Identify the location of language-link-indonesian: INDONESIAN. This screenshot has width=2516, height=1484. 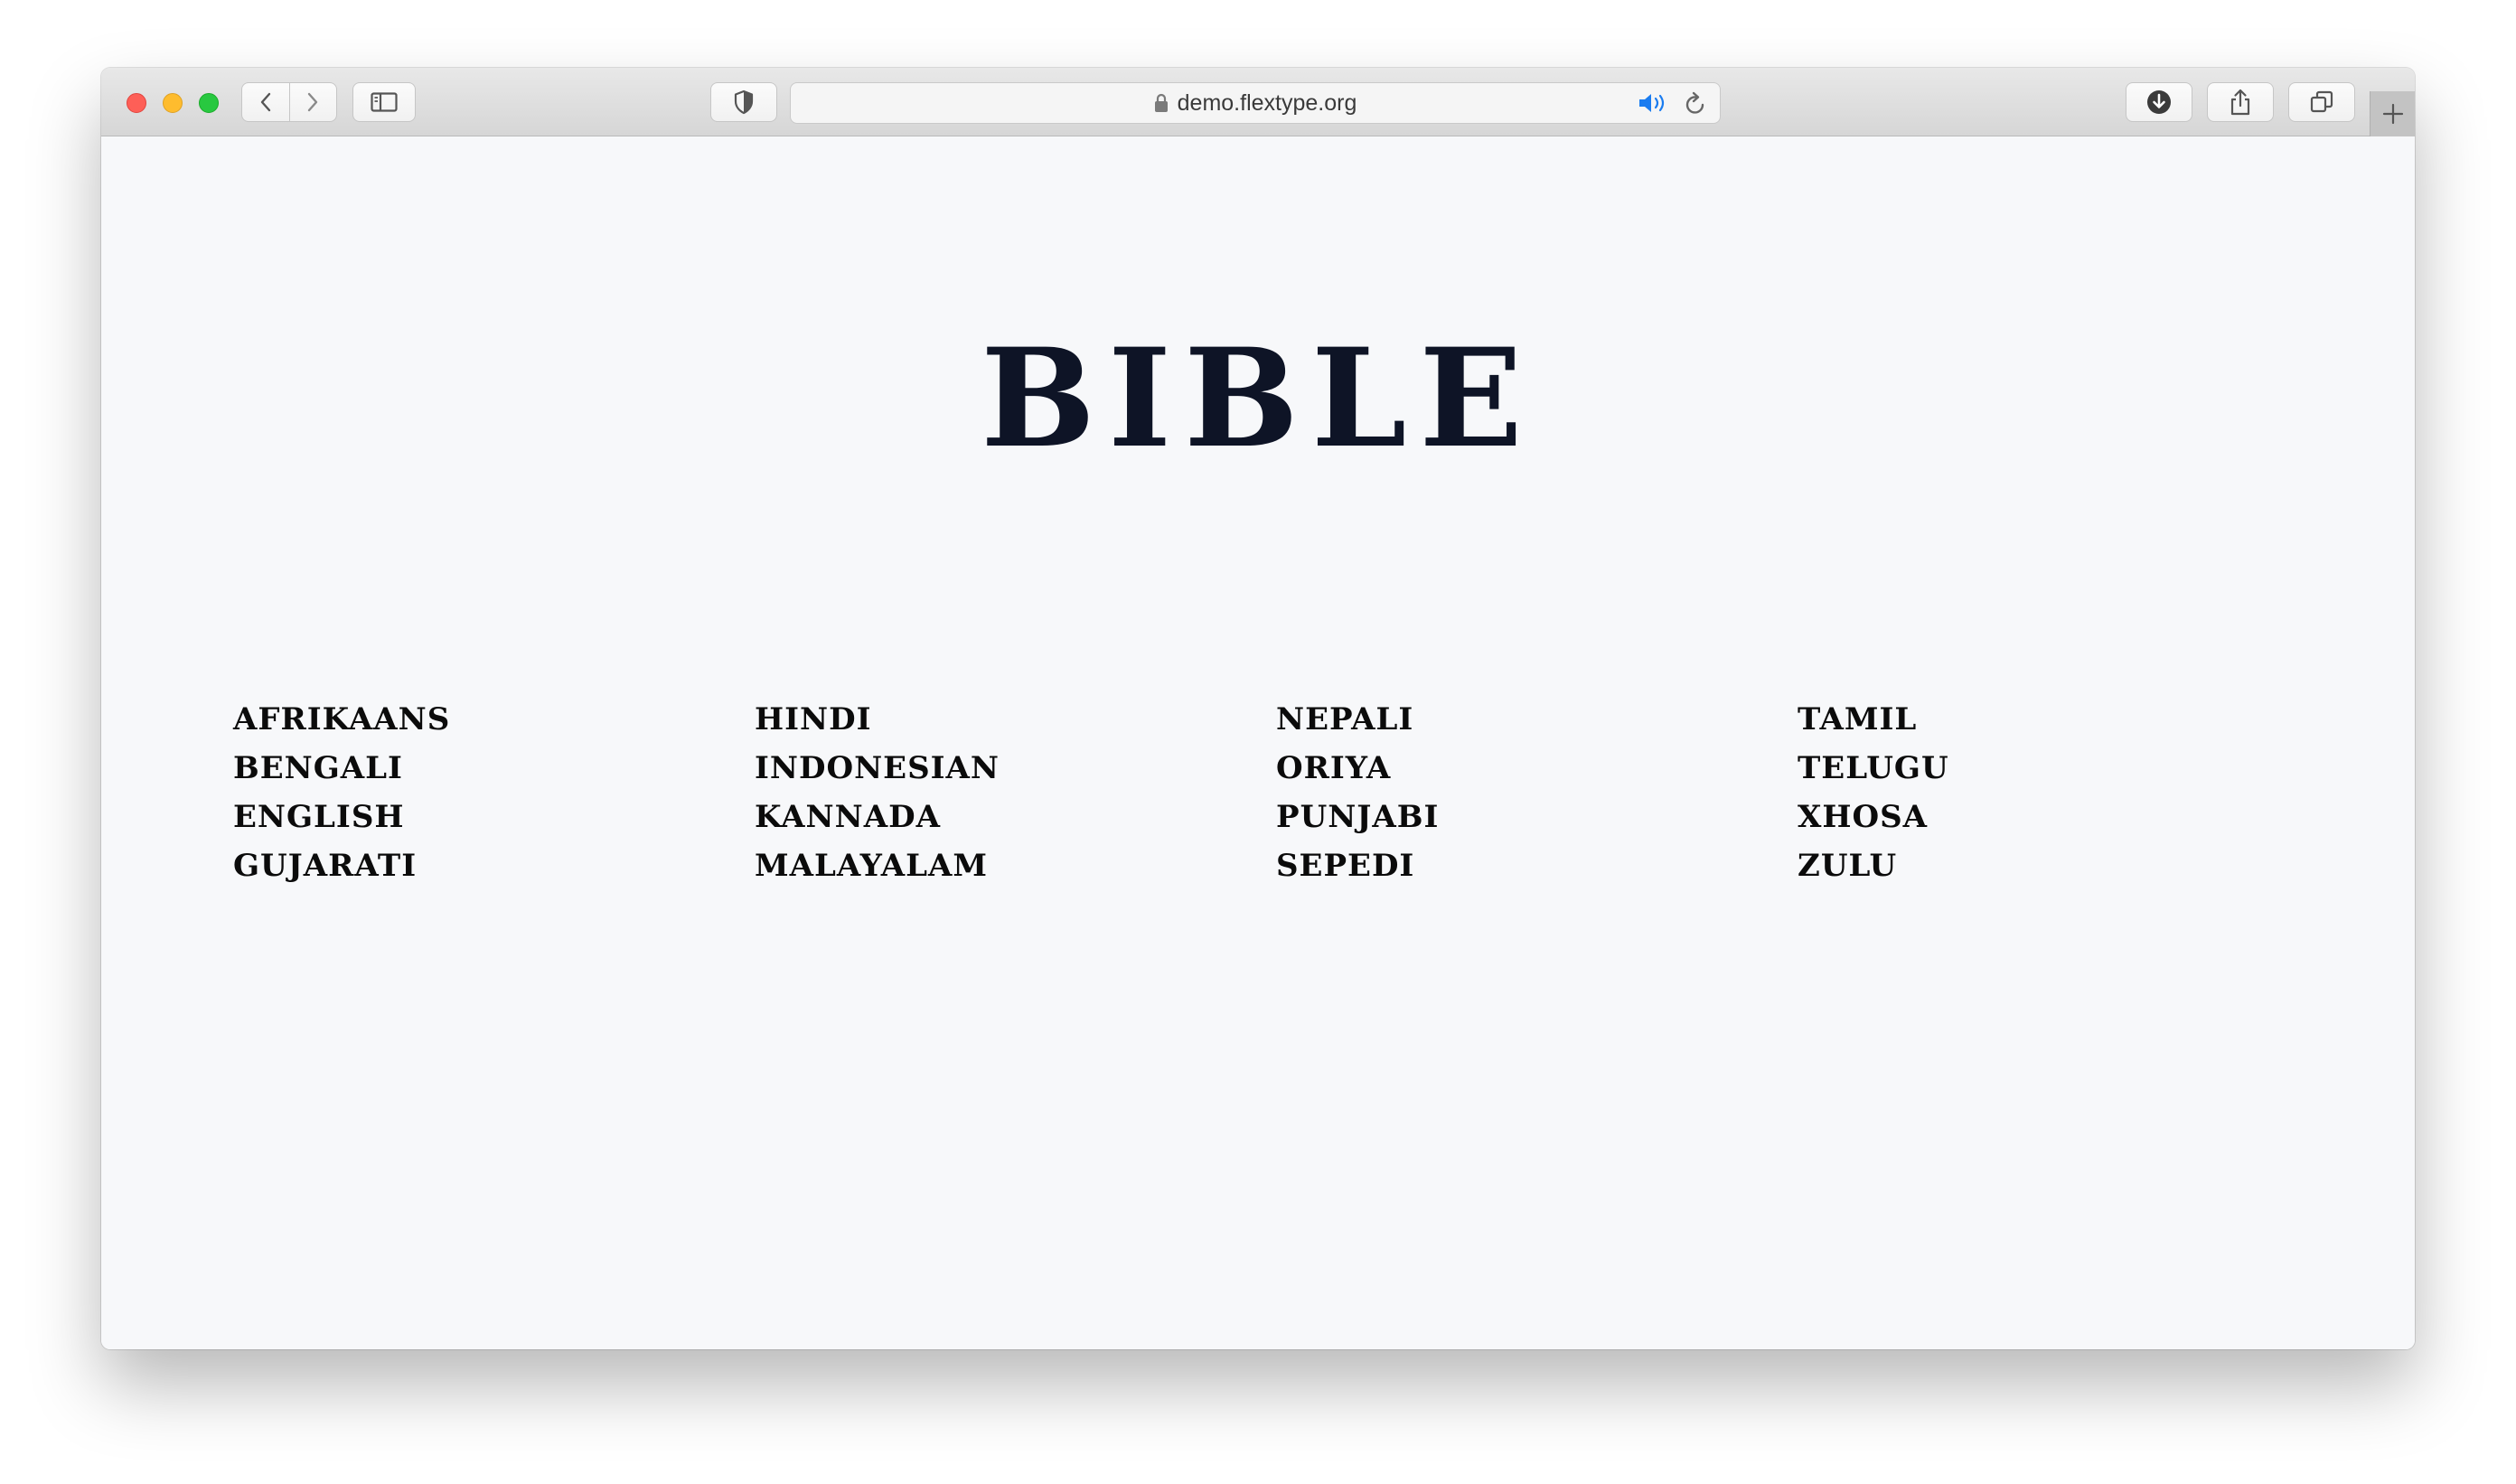
(1015, 768).